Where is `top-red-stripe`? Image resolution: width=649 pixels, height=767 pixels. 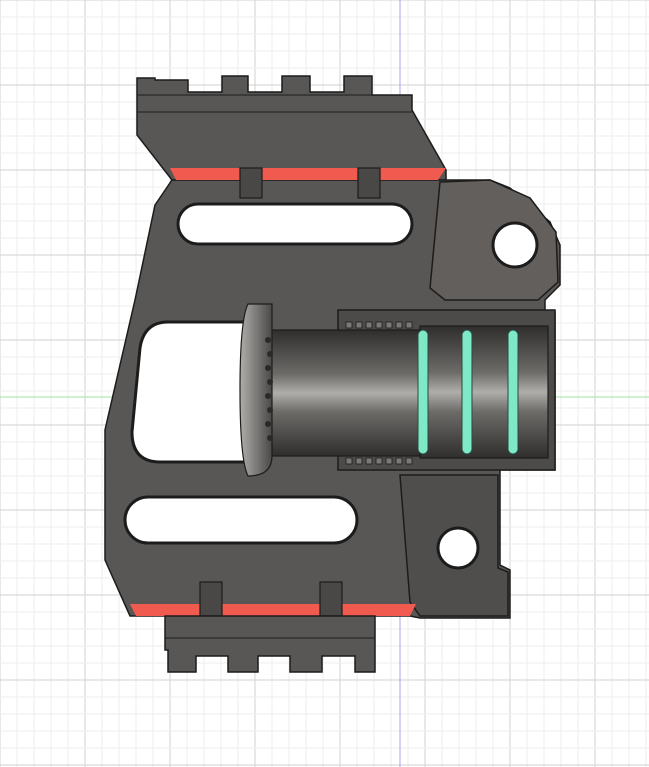
top-red-stripe is located at coordinates (308, 174).